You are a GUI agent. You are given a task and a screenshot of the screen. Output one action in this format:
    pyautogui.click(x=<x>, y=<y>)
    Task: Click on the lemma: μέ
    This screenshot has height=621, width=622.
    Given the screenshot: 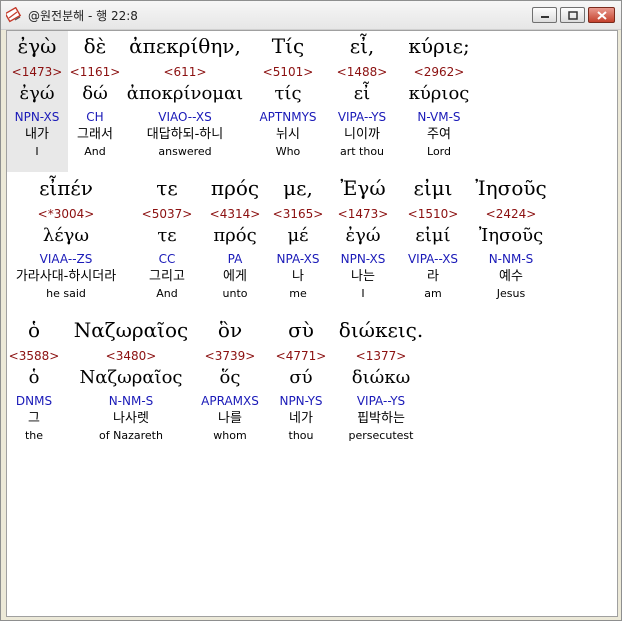 What is the action you would take?
    pyautogui.click(x=298, y=235)
    